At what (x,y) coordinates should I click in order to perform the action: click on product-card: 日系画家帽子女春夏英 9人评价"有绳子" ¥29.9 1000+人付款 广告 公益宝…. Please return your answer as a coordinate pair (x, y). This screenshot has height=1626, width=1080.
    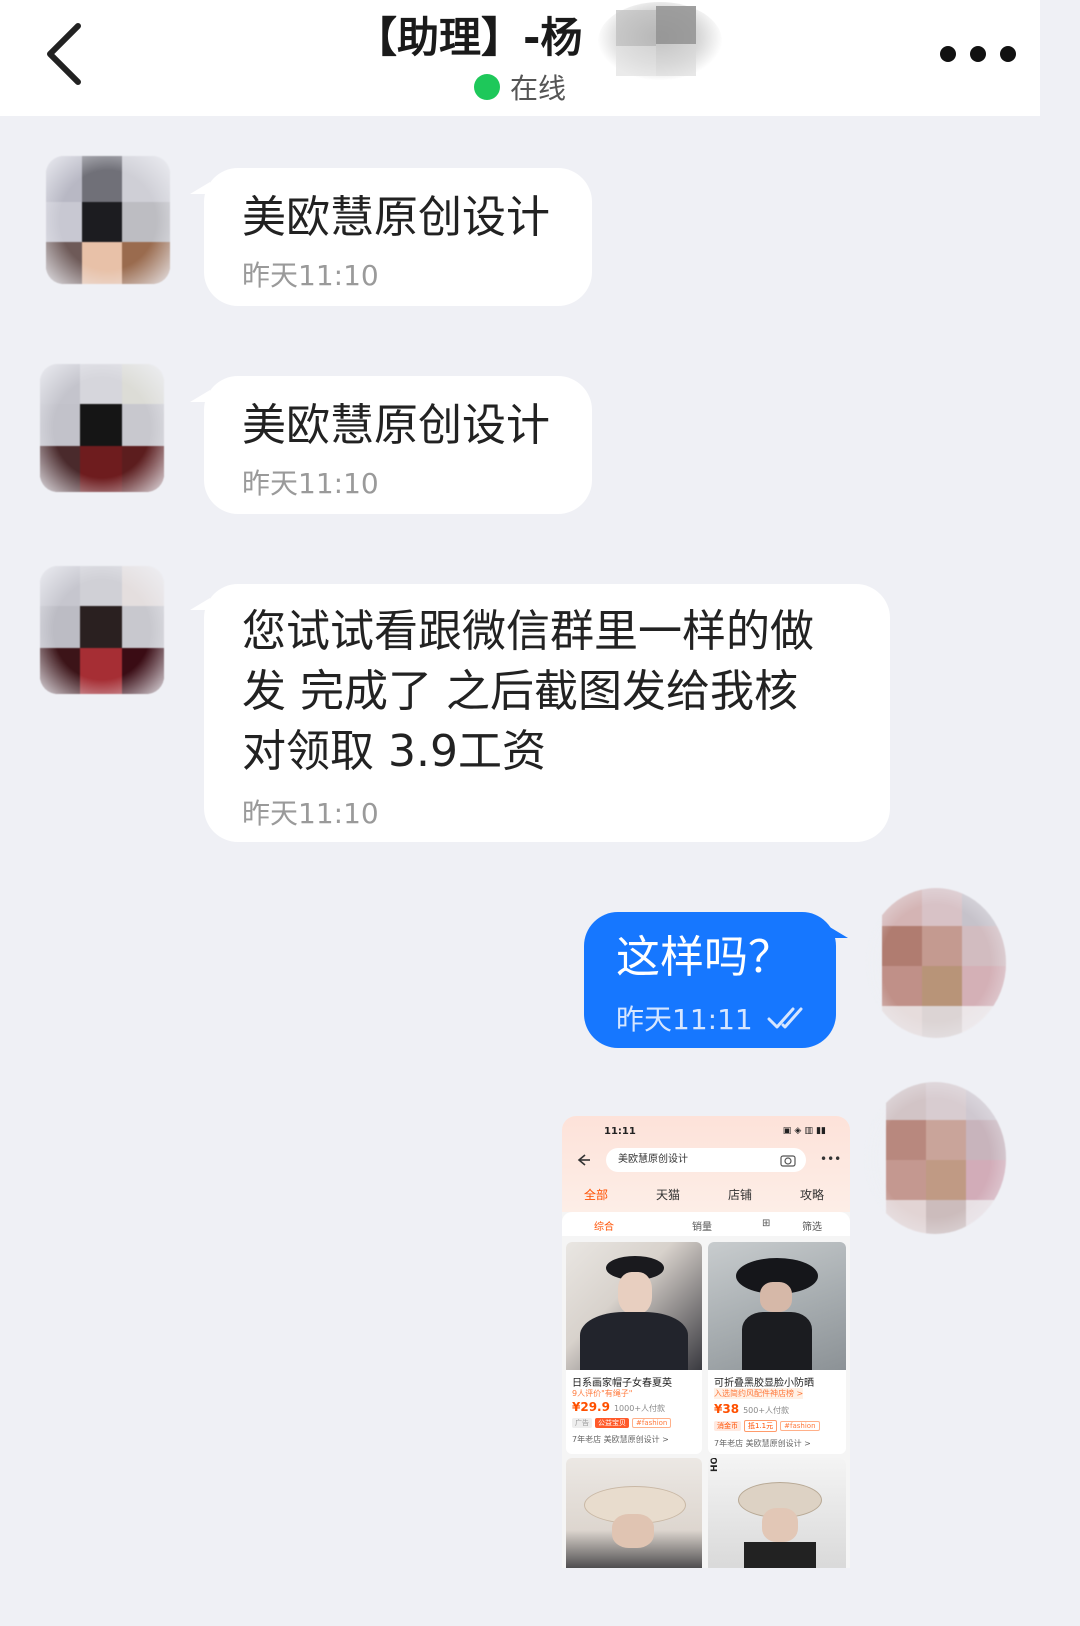
    Looking at the image, I should click on (634, 1348).